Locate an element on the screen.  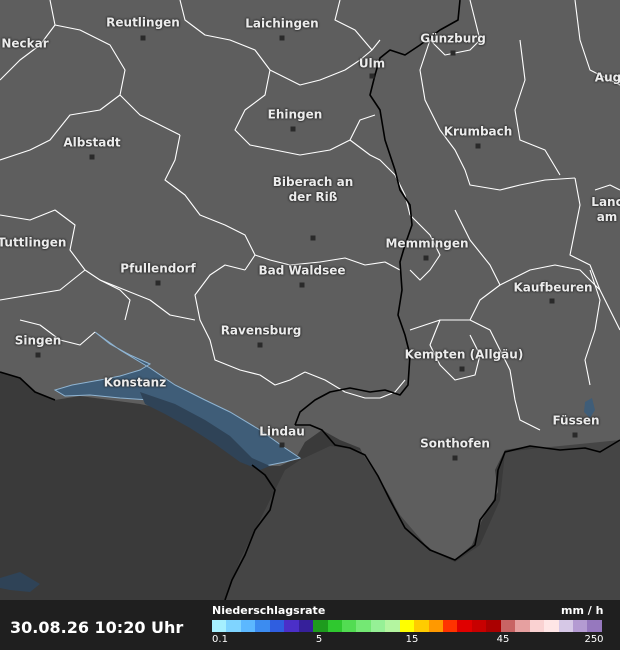
city-dot-memmingen is located at coordinates (426, 258).